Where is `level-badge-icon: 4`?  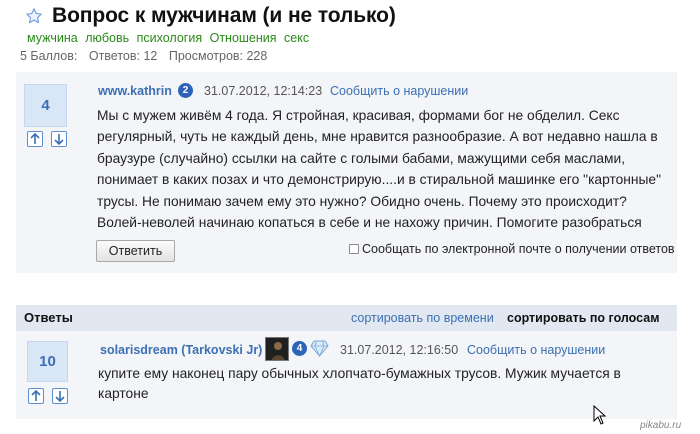 level-badge-icon: 4 is located at coordinates (299, 348).